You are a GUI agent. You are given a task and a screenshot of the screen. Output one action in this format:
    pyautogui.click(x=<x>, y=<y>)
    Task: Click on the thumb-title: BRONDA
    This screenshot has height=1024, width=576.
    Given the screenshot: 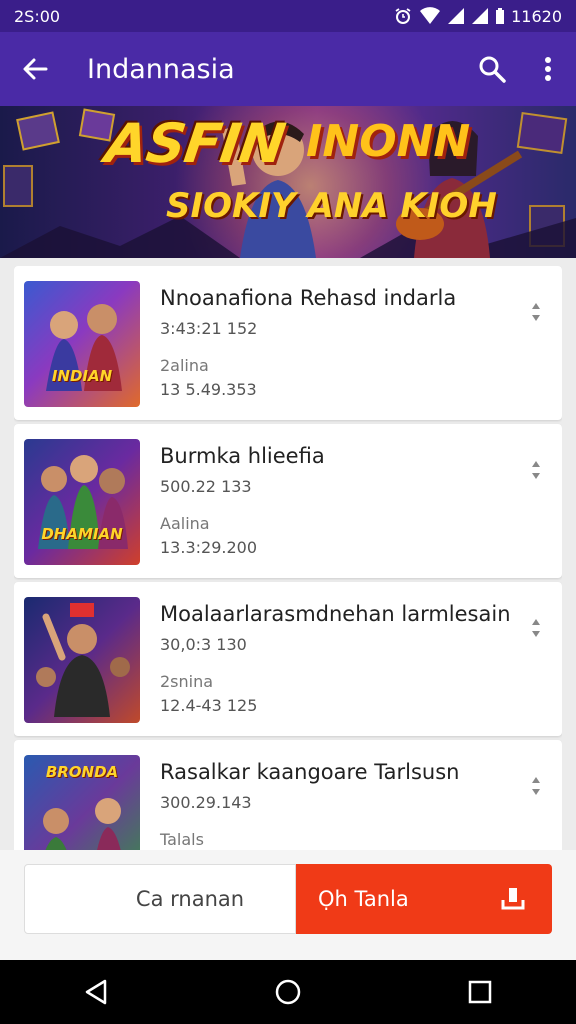 What is the action you would take?
    pyautogui.click(x=82, y=772)
    